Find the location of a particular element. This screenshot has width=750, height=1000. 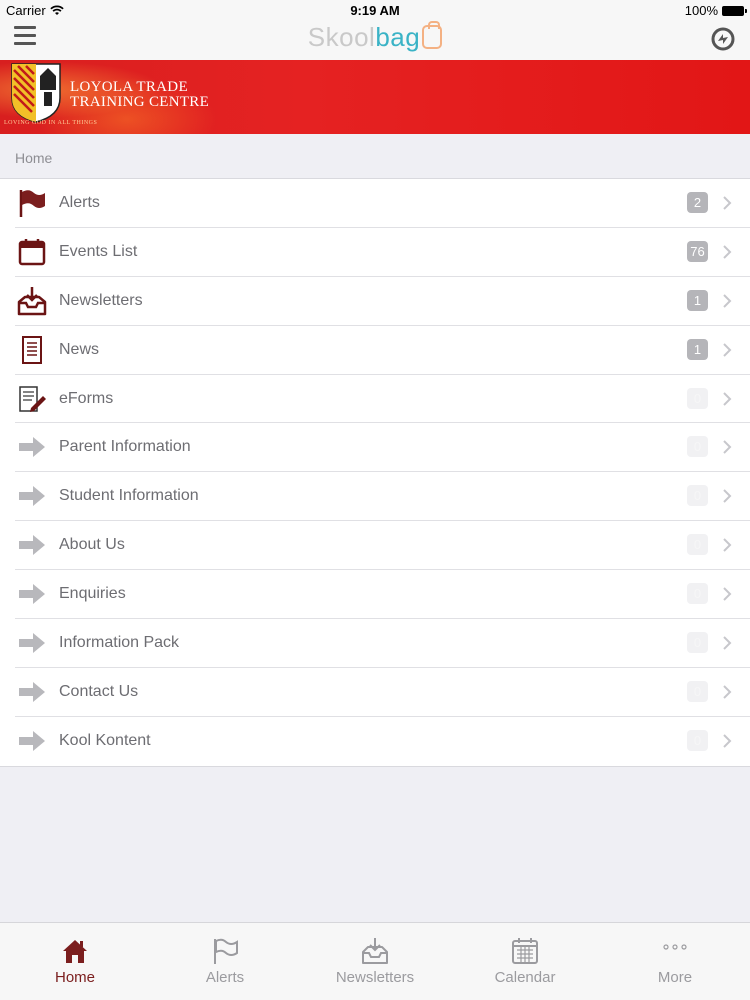

tab-label: Newsletters is located at coordinates (375, 977).